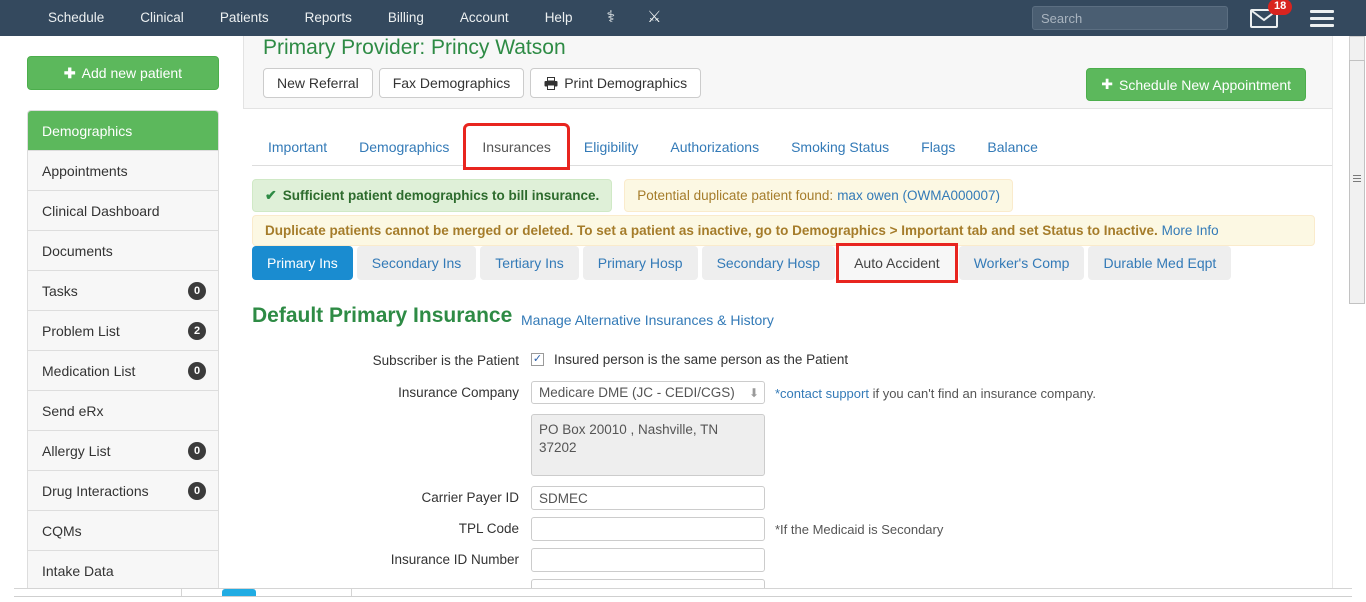 This screenshot has height=602, width=1366. Describe the element at coordinates (76, 450) in the screenshot. I see `sidebar-item-label: Allergy List` at that location.